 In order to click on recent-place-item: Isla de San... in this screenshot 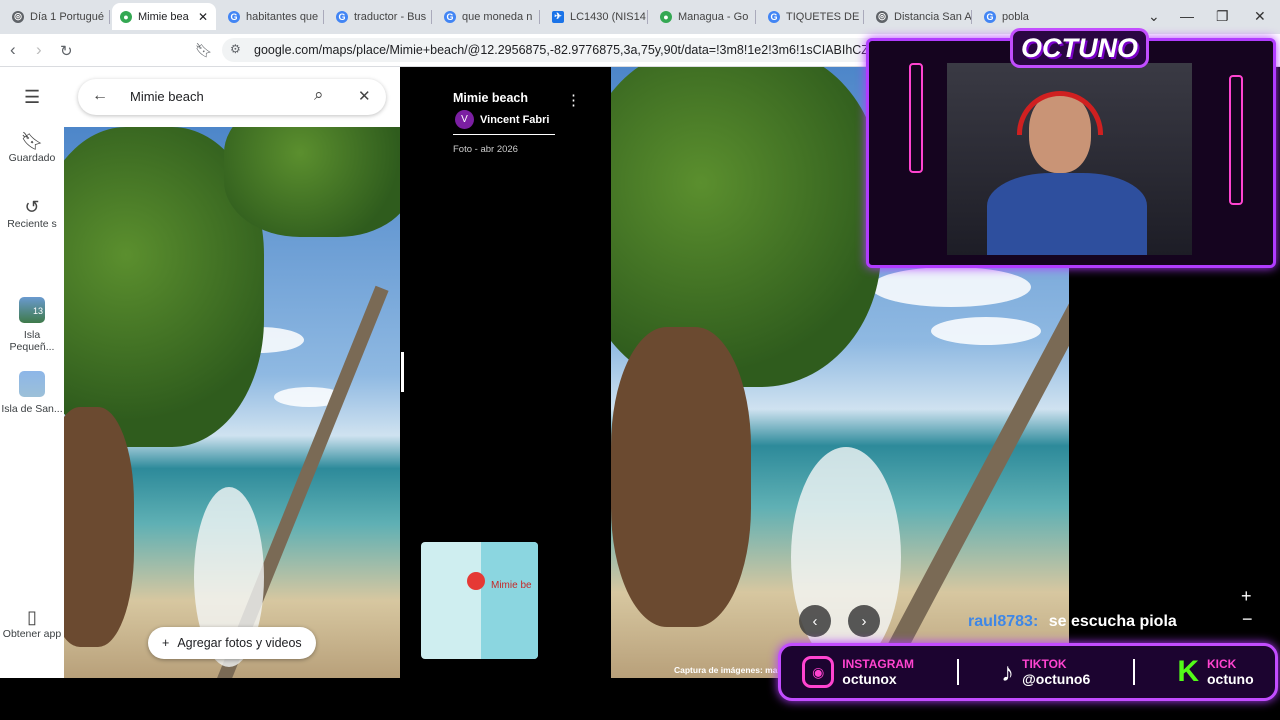, I will do `click(32, 393)`.